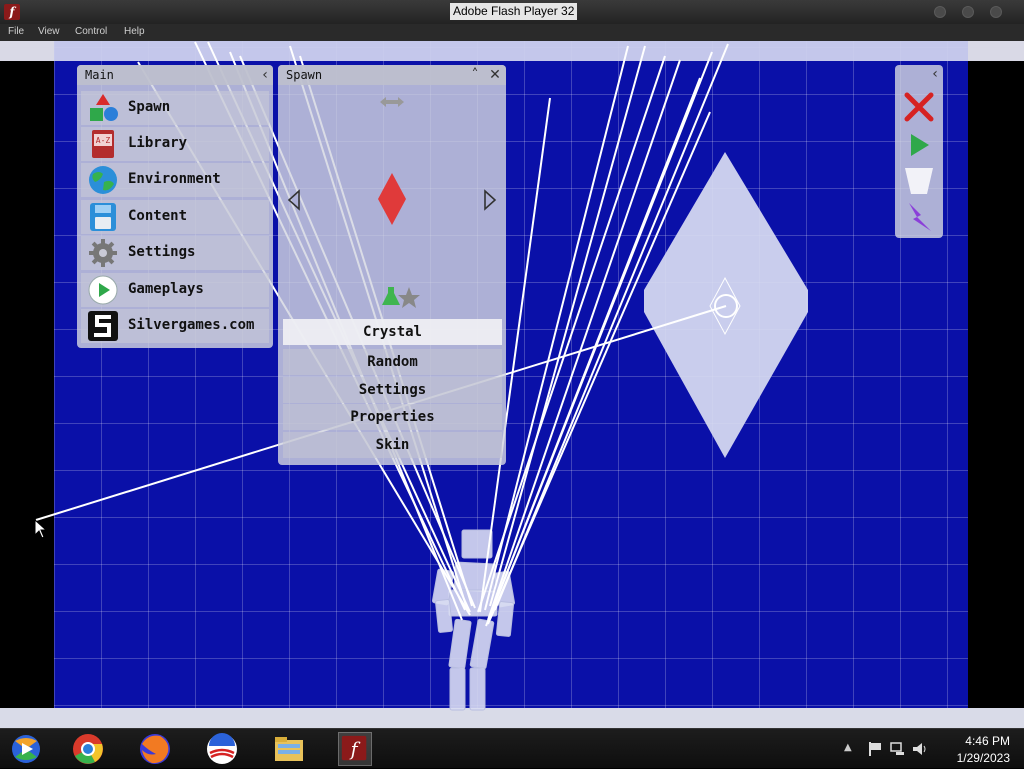  What do you see at coordinates (392, 199) in the screenshot?
I see `crystal-preview` at bounding box center [392, 199].